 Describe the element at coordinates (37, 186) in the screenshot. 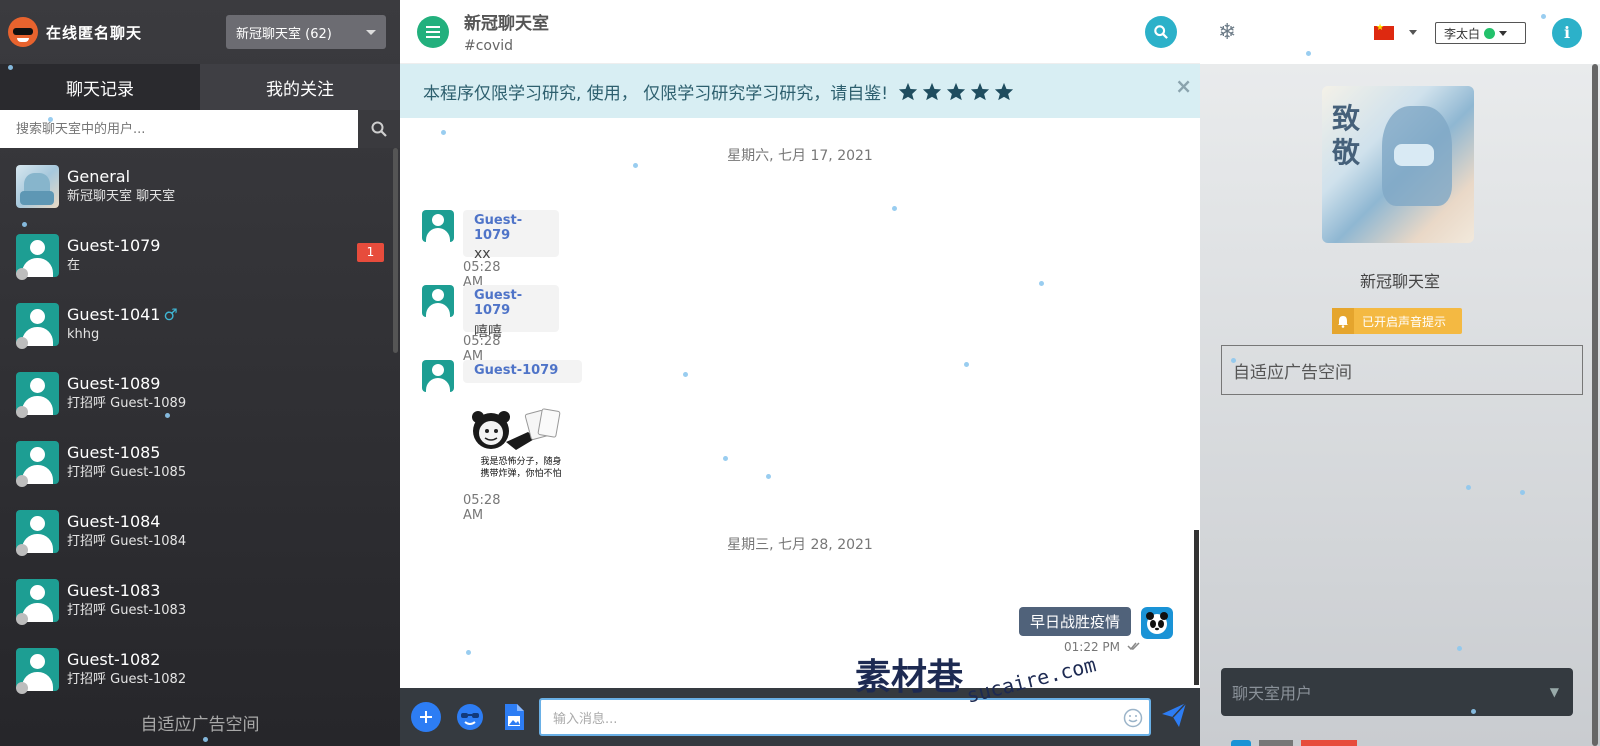

I see `room-avatar` at that location.